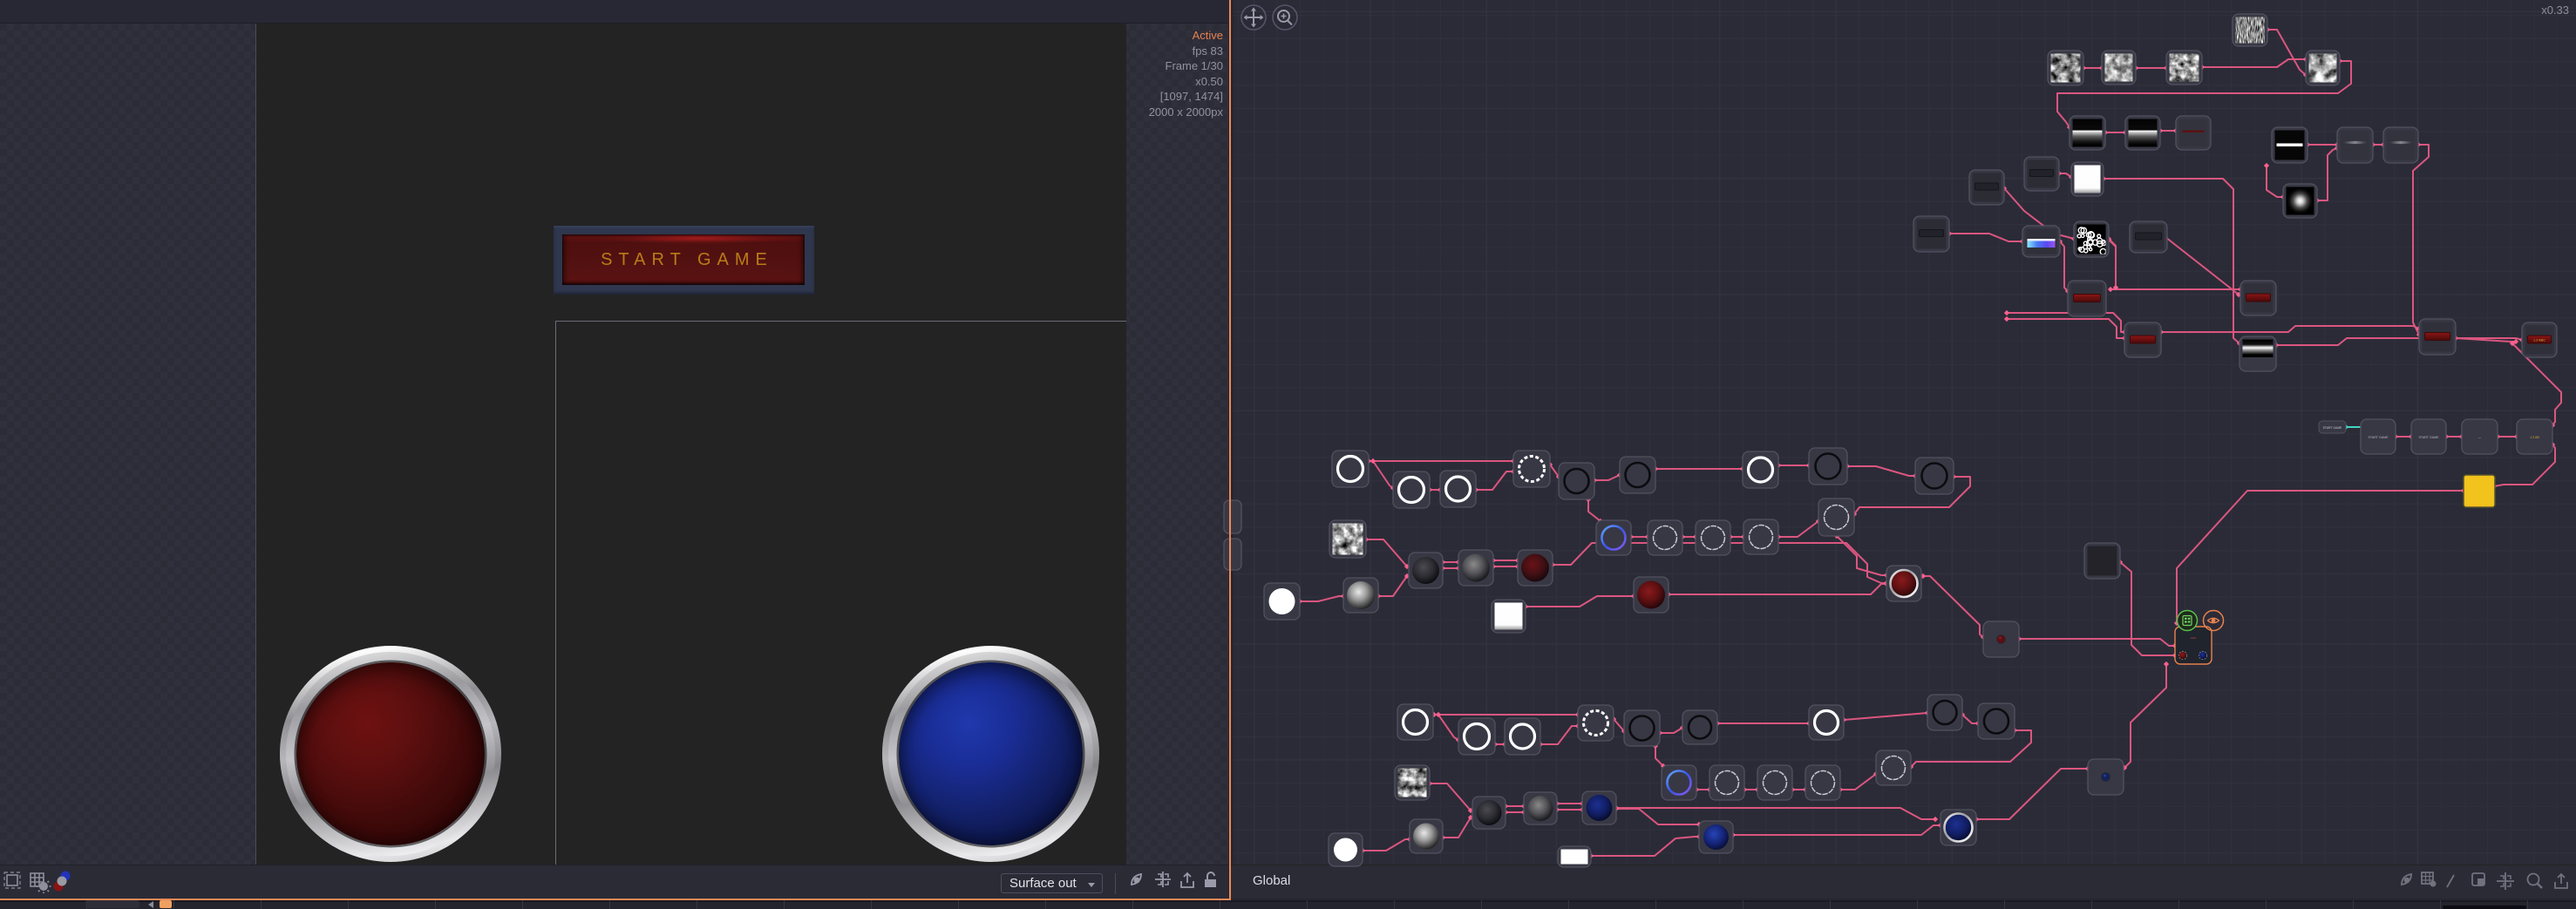 This screenshot has width=2576, height=909. What do you see at coordinates (2194, 637) in the screenshot?
I see `svg-text: ooo` at bounding box center [2194, 637].